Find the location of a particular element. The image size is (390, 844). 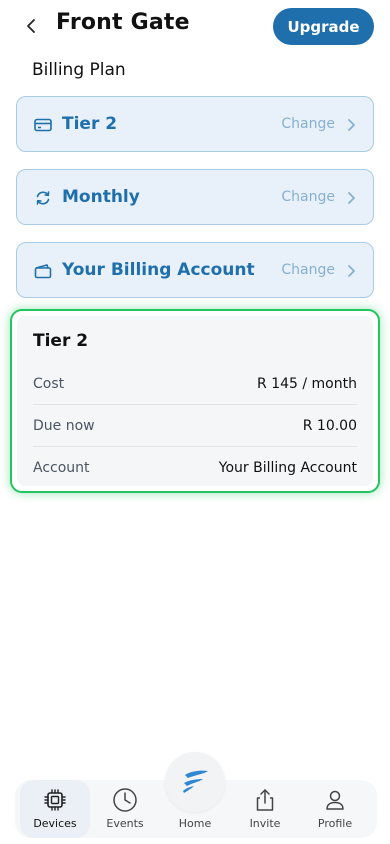

home-button is located at coordinates (195, 782).